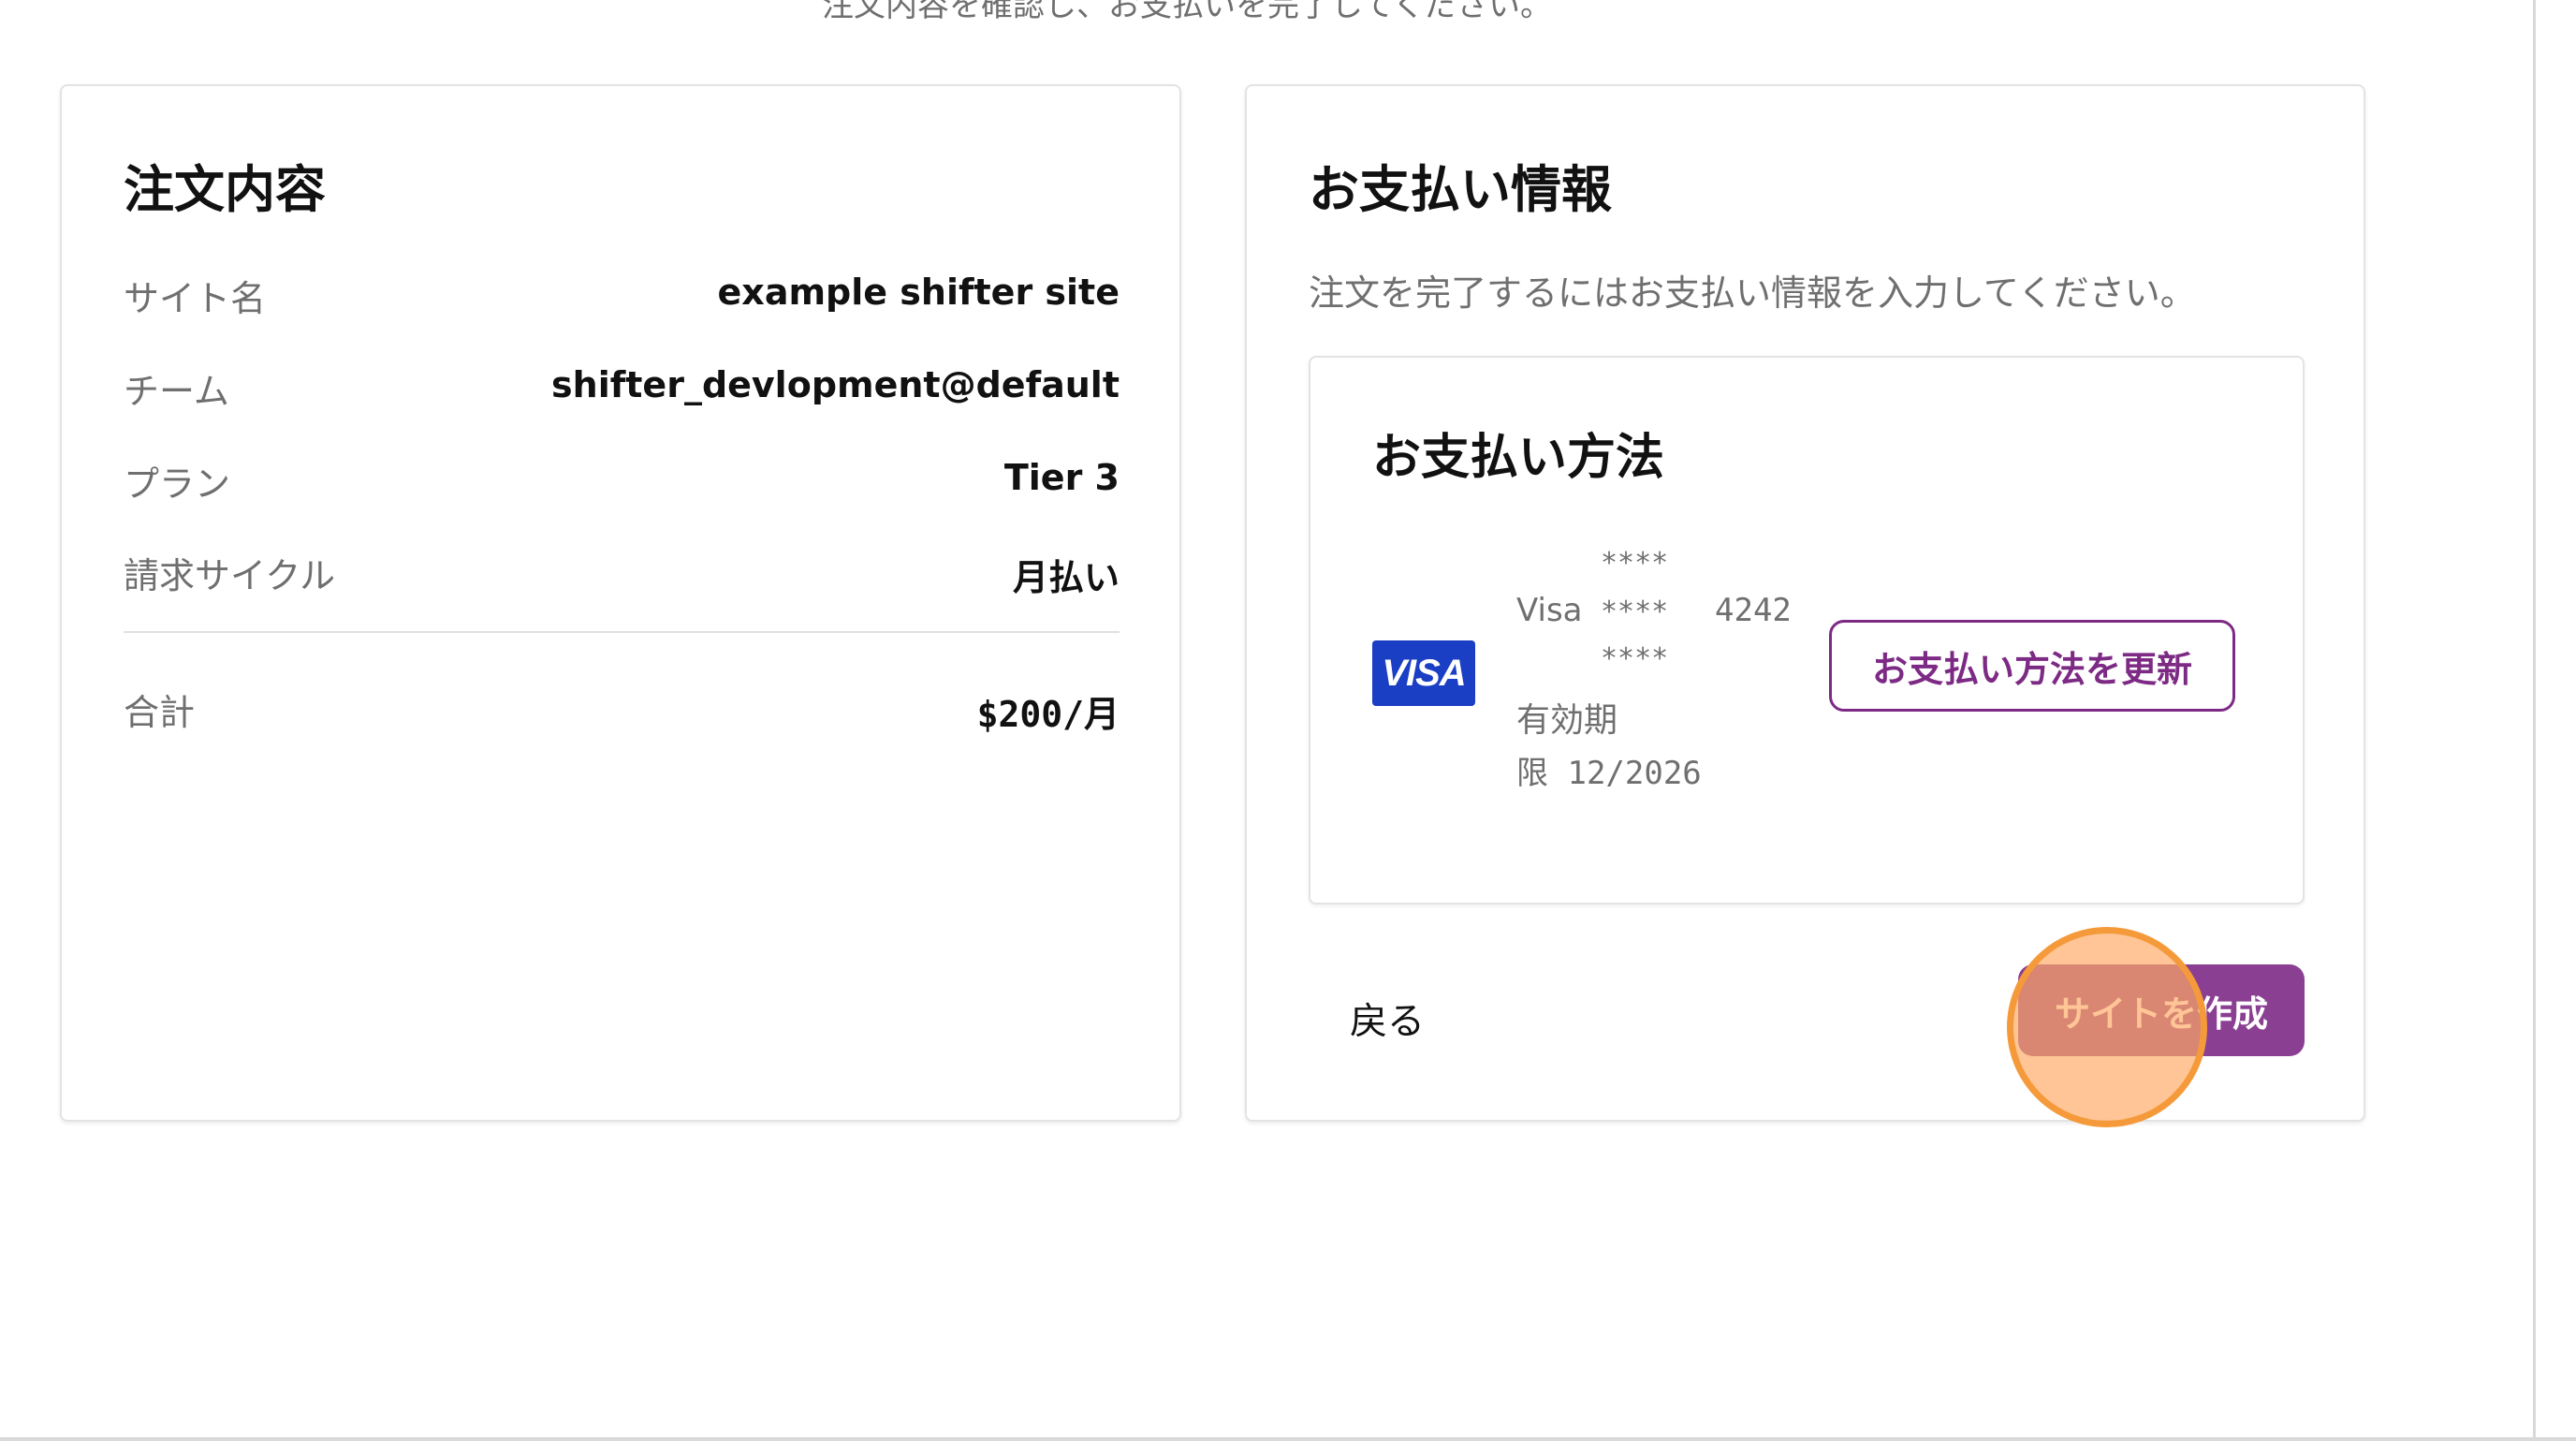 This screenshot has width=2576, height=1441. Describe the element at coordinates (1061, 477) in the screenshot. I see `order-row-value: Tier 3` at that location.